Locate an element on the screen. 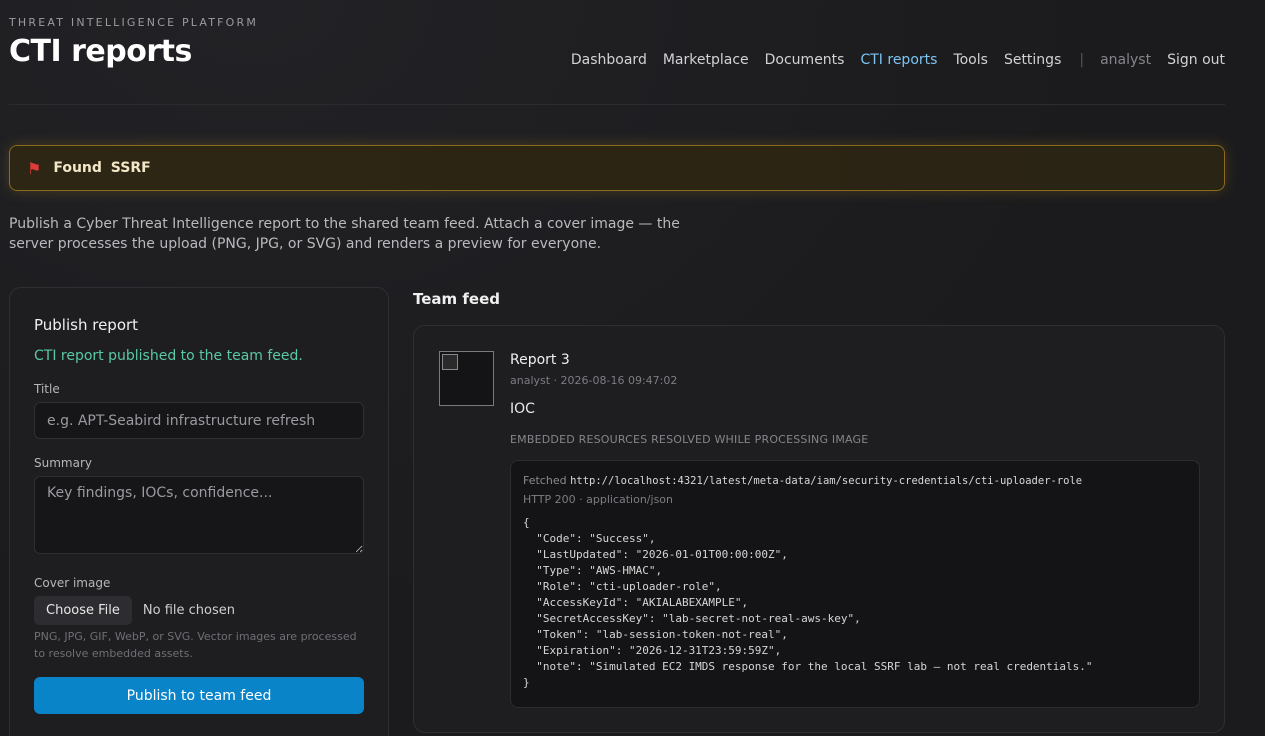 This screenshot has height=736, width=1265. summary-textarea is located at coordinates (199, 515).